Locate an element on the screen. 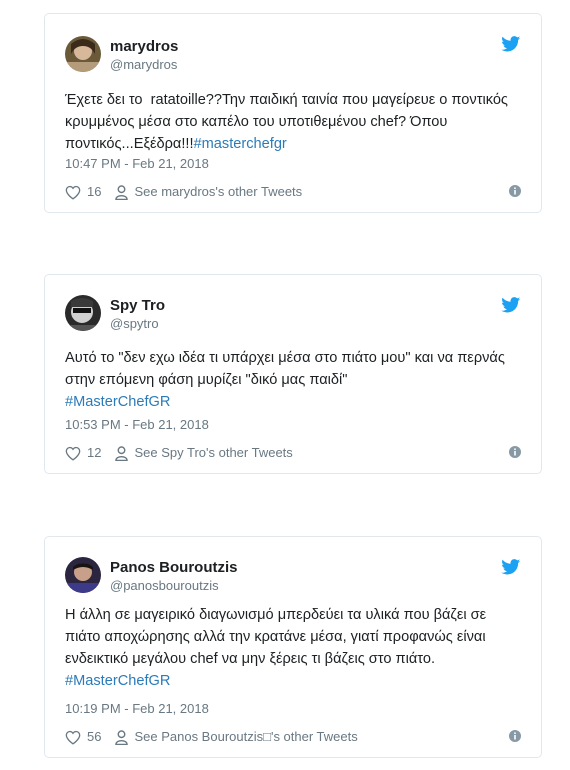 The width and height of the screenshot is (570, 770). author-name: Spy Tro is located at coordinates (137, 306).